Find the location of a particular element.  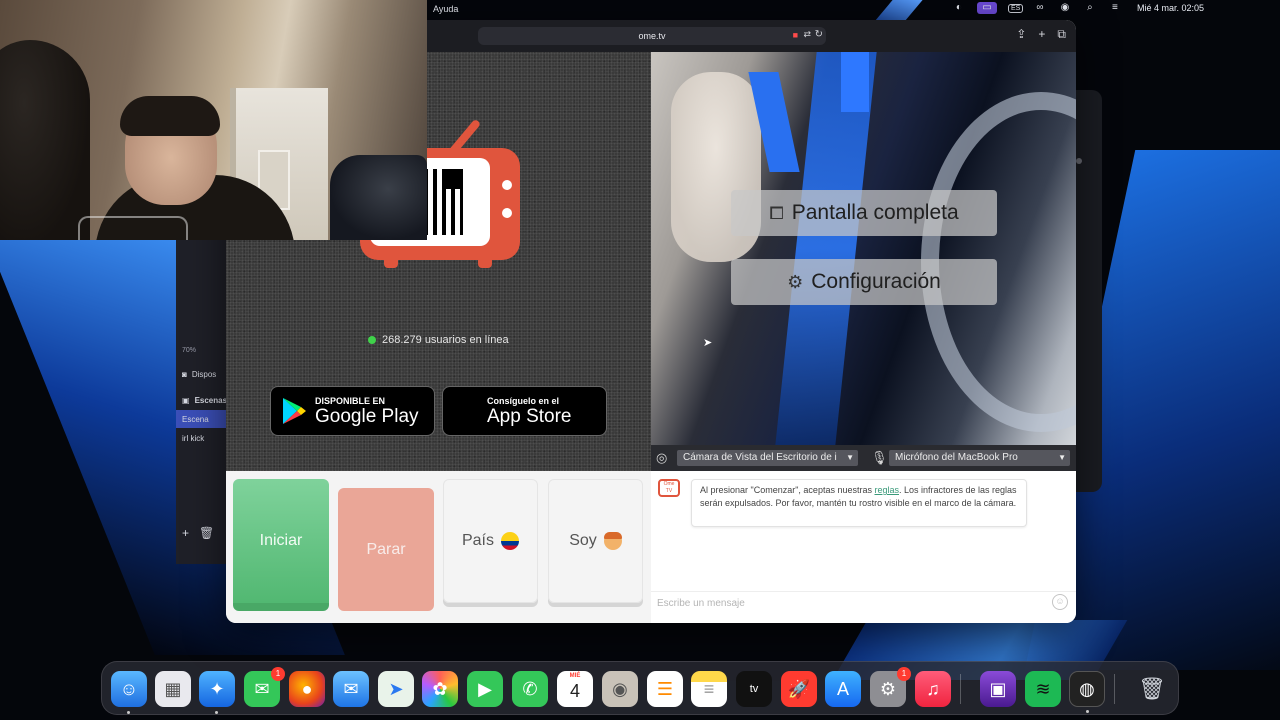

rules-link: reglas is located at coordinates (886, 490).